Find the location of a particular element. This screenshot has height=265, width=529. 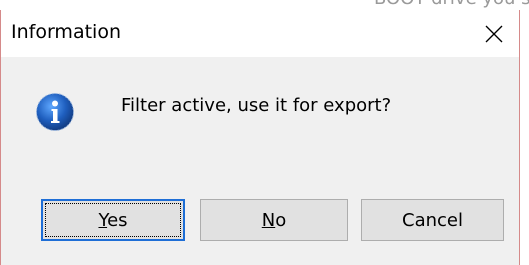

yes-button-label: Yes is located at coordinates (113, 220).